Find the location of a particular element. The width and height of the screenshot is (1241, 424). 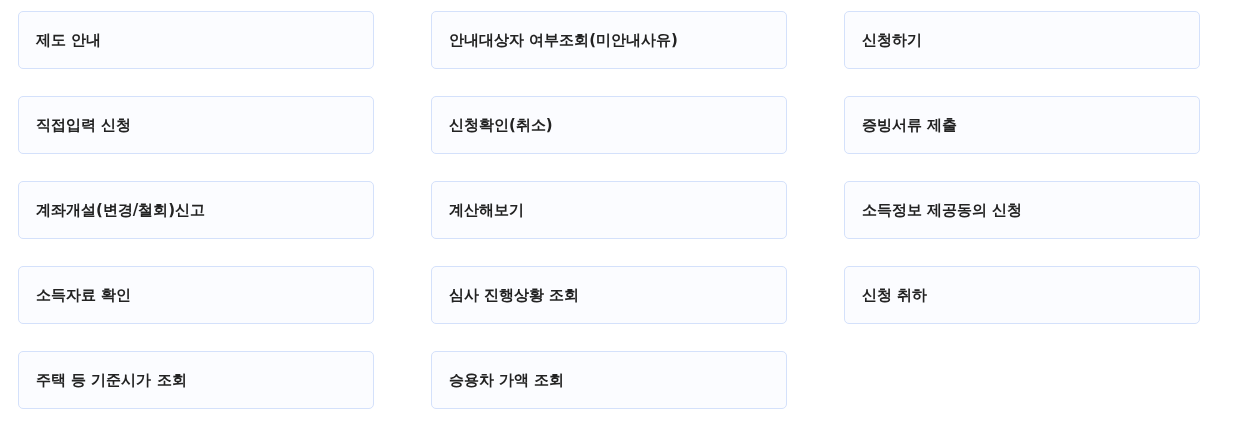

menu-link: 주택 등 기준시가 조회 is located at coordinates (196, 380).